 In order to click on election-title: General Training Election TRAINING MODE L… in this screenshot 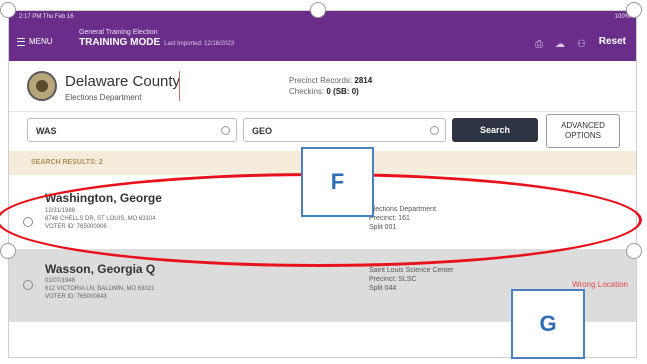, I will do `click(156, 38)`.